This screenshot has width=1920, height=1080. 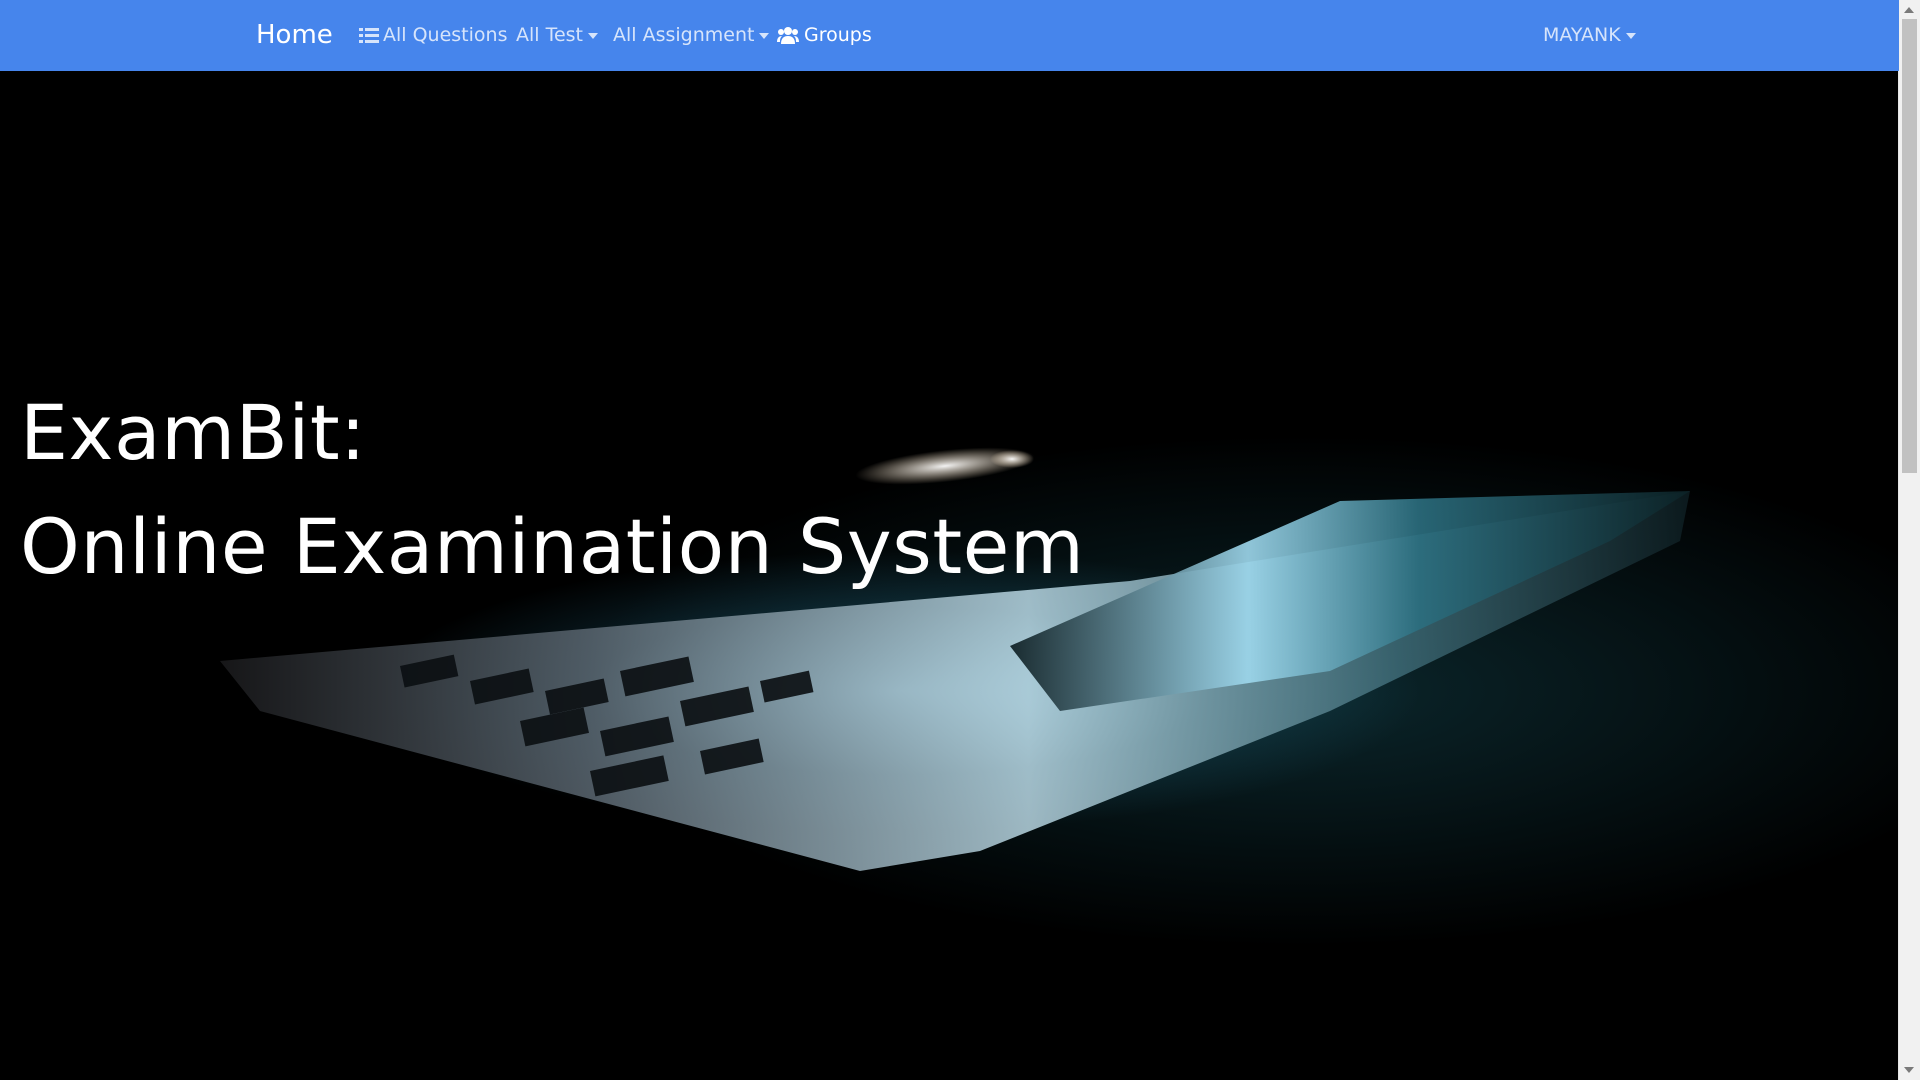 What do you see at coordinates (1909, 1070) in the screenshot?
I see `scroll-down-icon` at bounding box center [1909, 1070].